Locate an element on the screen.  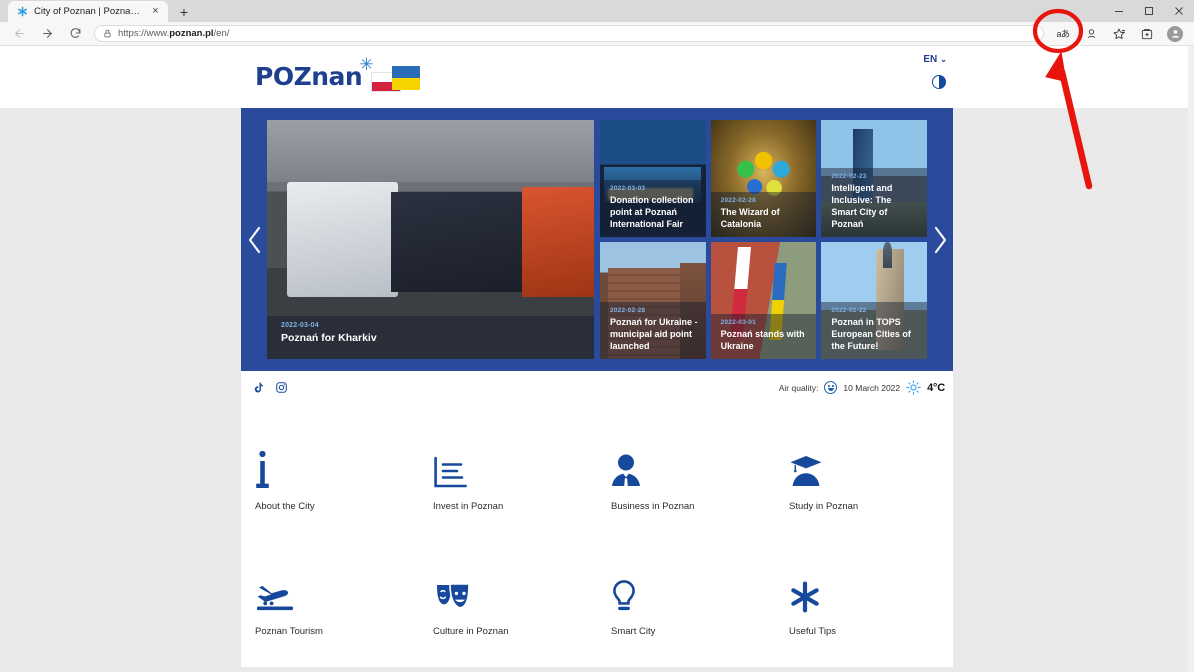
shortcut-label: Useful Tips is located at coordinates (812, 631).